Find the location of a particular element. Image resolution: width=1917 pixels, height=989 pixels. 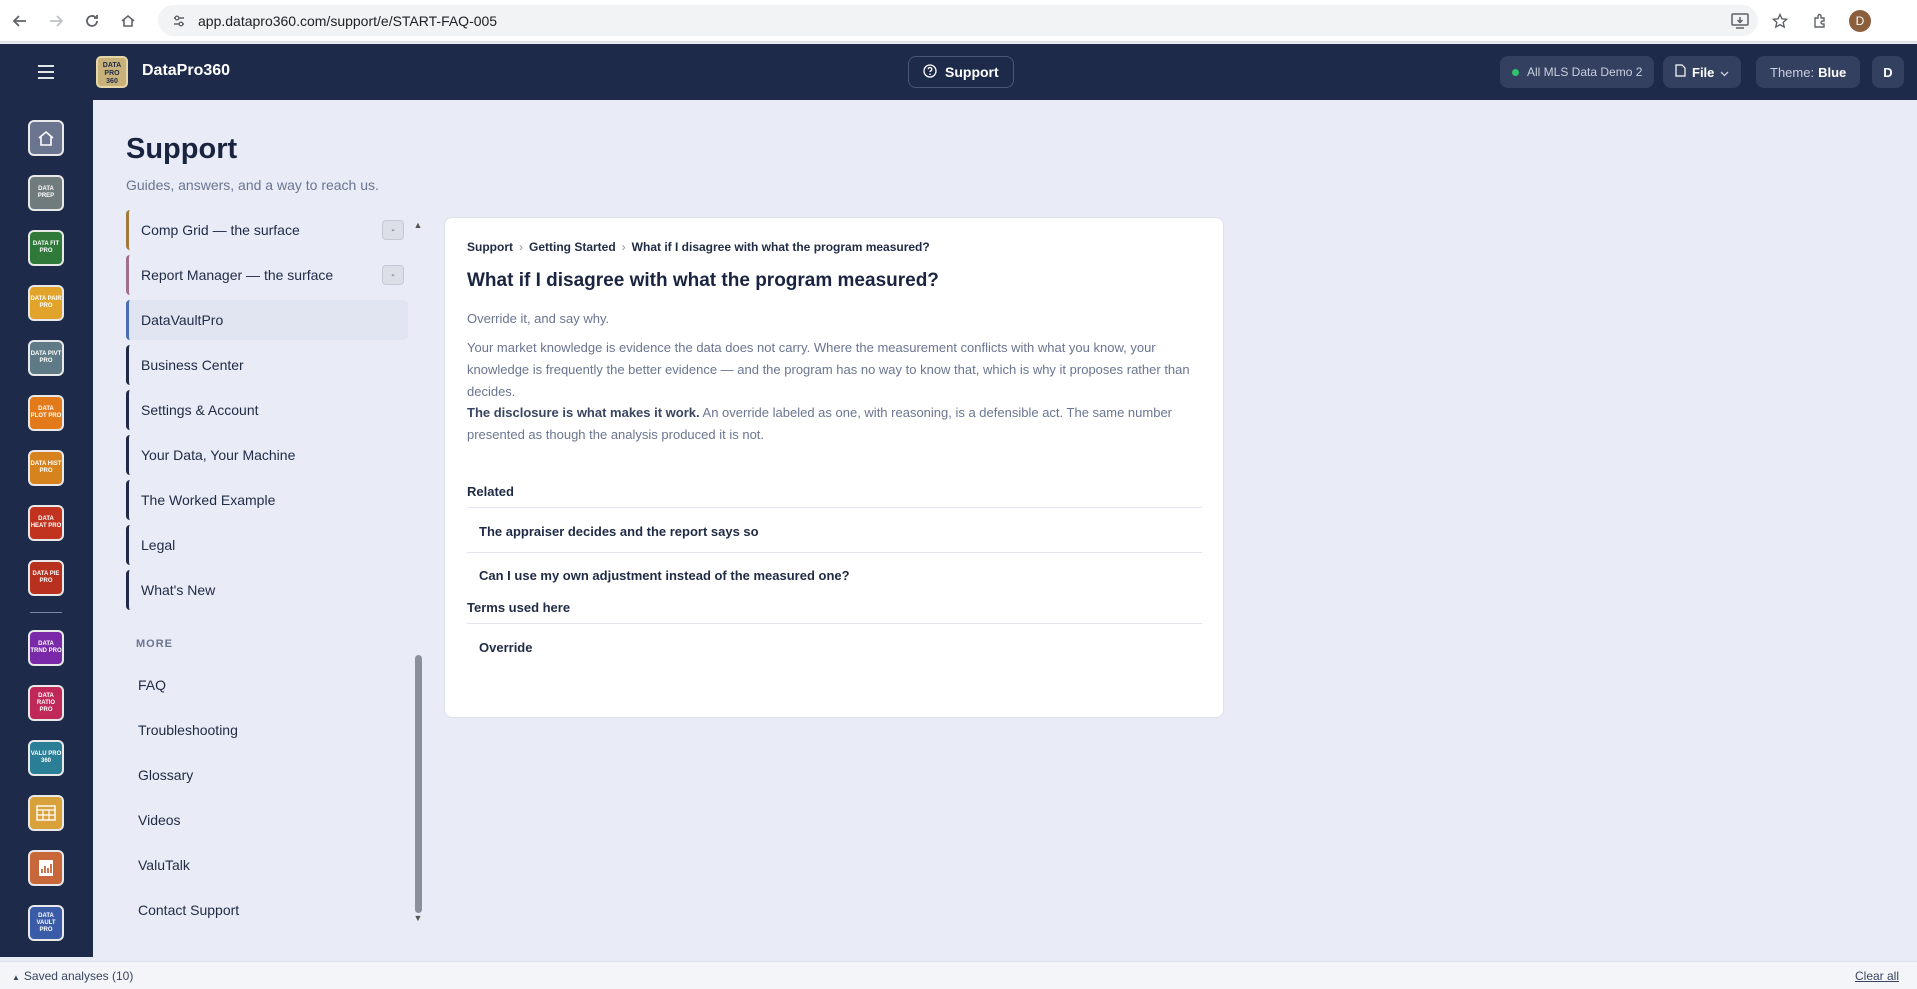

file-label: File is located at coordinates (1703, 72).